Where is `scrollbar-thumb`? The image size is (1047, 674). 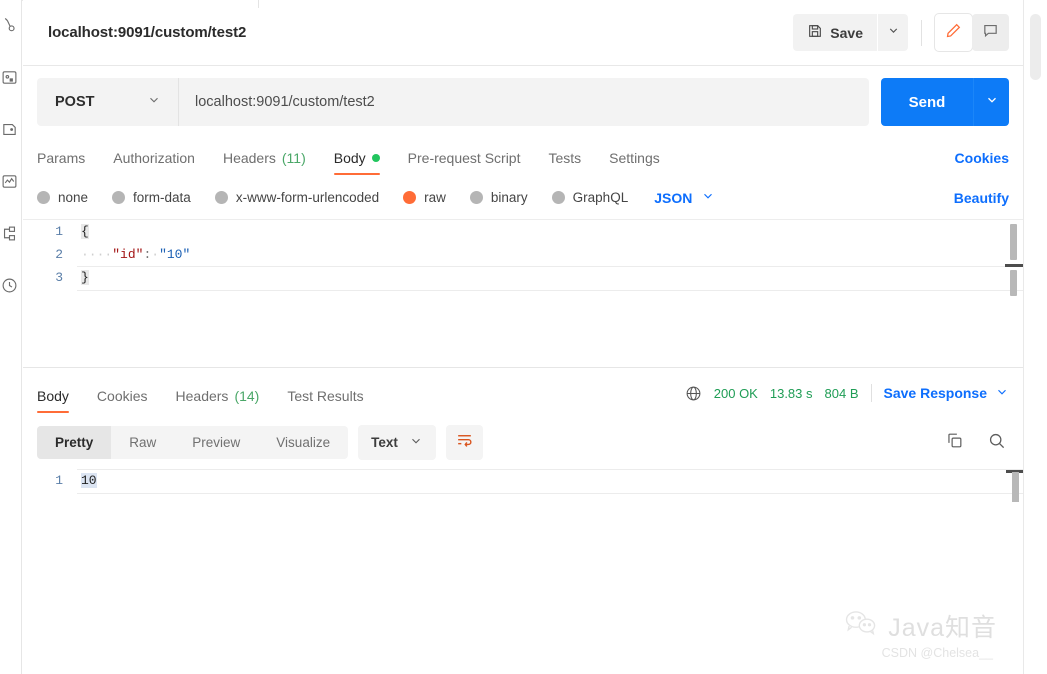 scrollbar-thumb is located at coordinates (1015, 487).